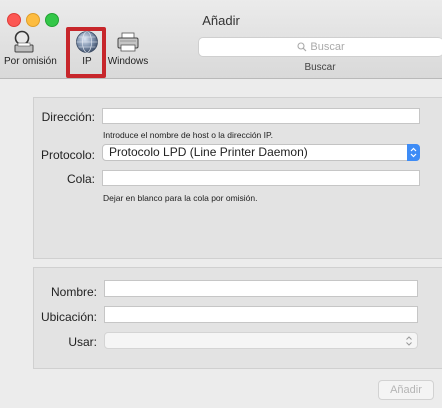 The width and height of the screenshot is (442, 408). I want to click on location-field, so click(261, 314).